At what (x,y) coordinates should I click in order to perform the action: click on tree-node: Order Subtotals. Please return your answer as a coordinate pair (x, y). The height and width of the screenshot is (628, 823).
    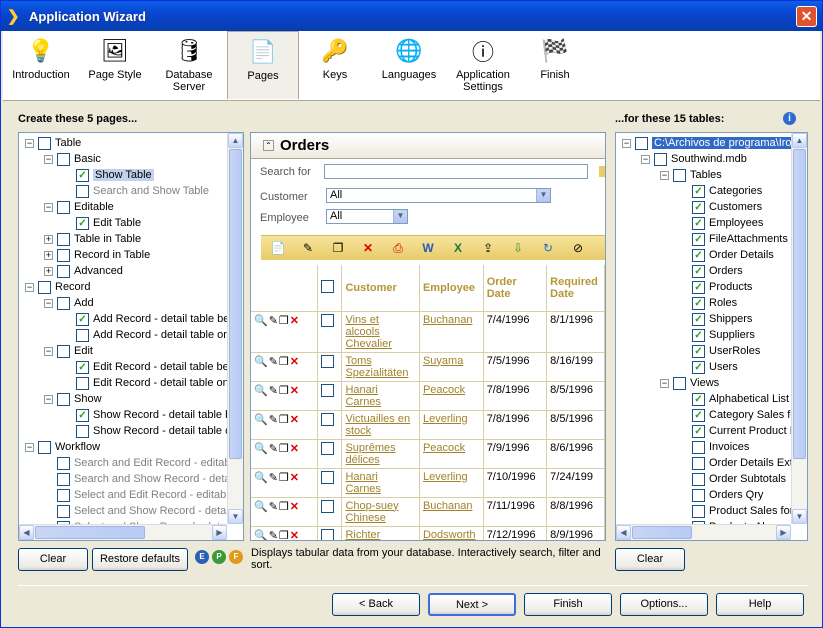
    Looking at the image, I should click on (732, 479).